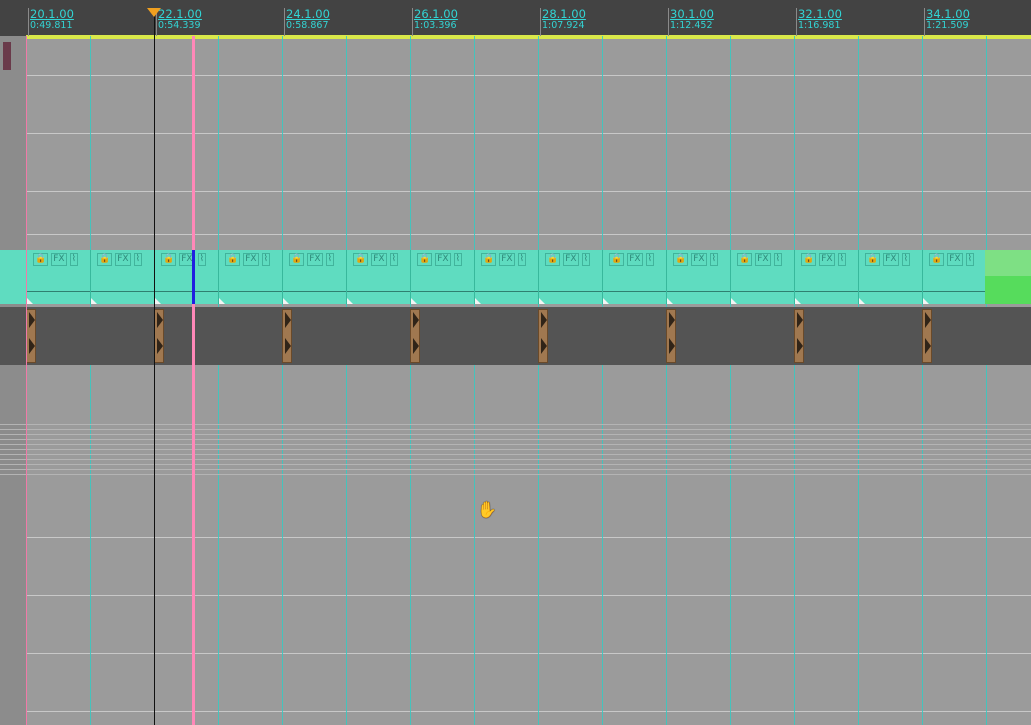 Image resolution: width=1031 pixels, height=725 pixels. Describe the element at coordinates (28, 22) in the screenshot. I see `ruler-tick` at that location.